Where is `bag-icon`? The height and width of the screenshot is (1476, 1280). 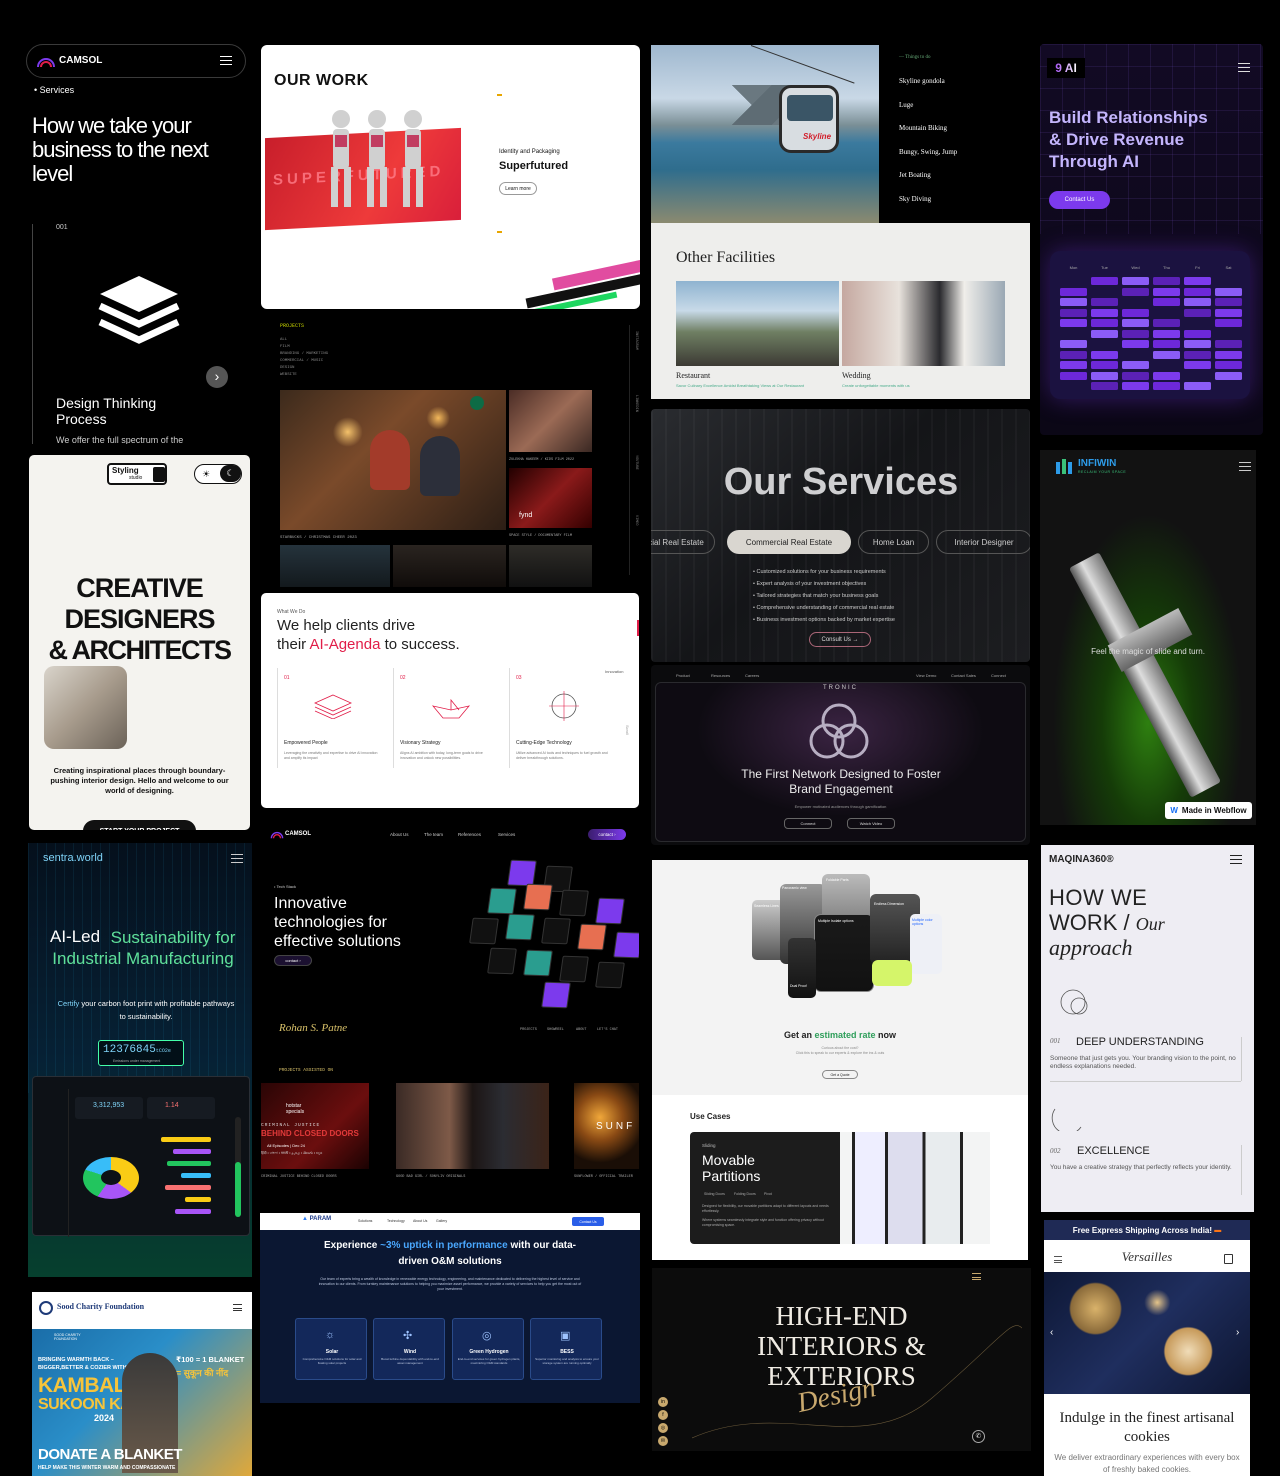
bag-icon is located at coordinates (1228, 1259).